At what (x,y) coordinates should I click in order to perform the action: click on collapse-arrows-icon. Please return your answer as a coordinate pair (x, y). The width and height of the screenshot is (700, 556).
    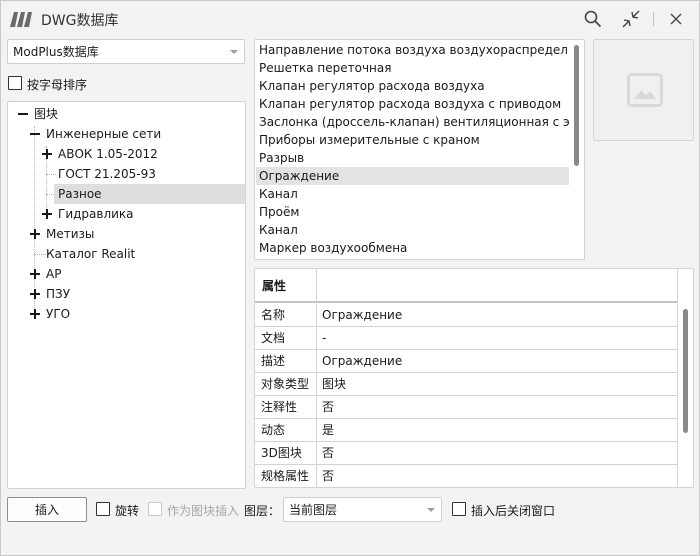
    Looking at the image, I should click on (631, 19).